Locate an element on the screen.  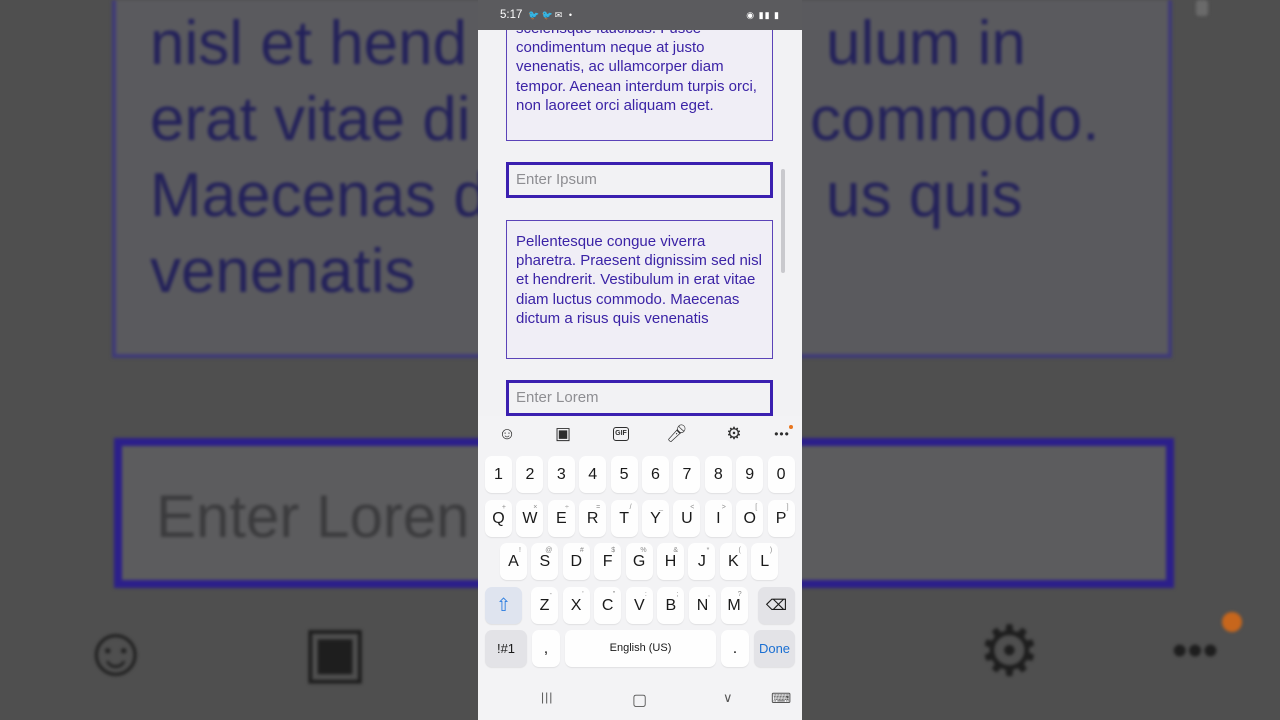
key-symbol-hint: + is located at coordinates (503, 507).